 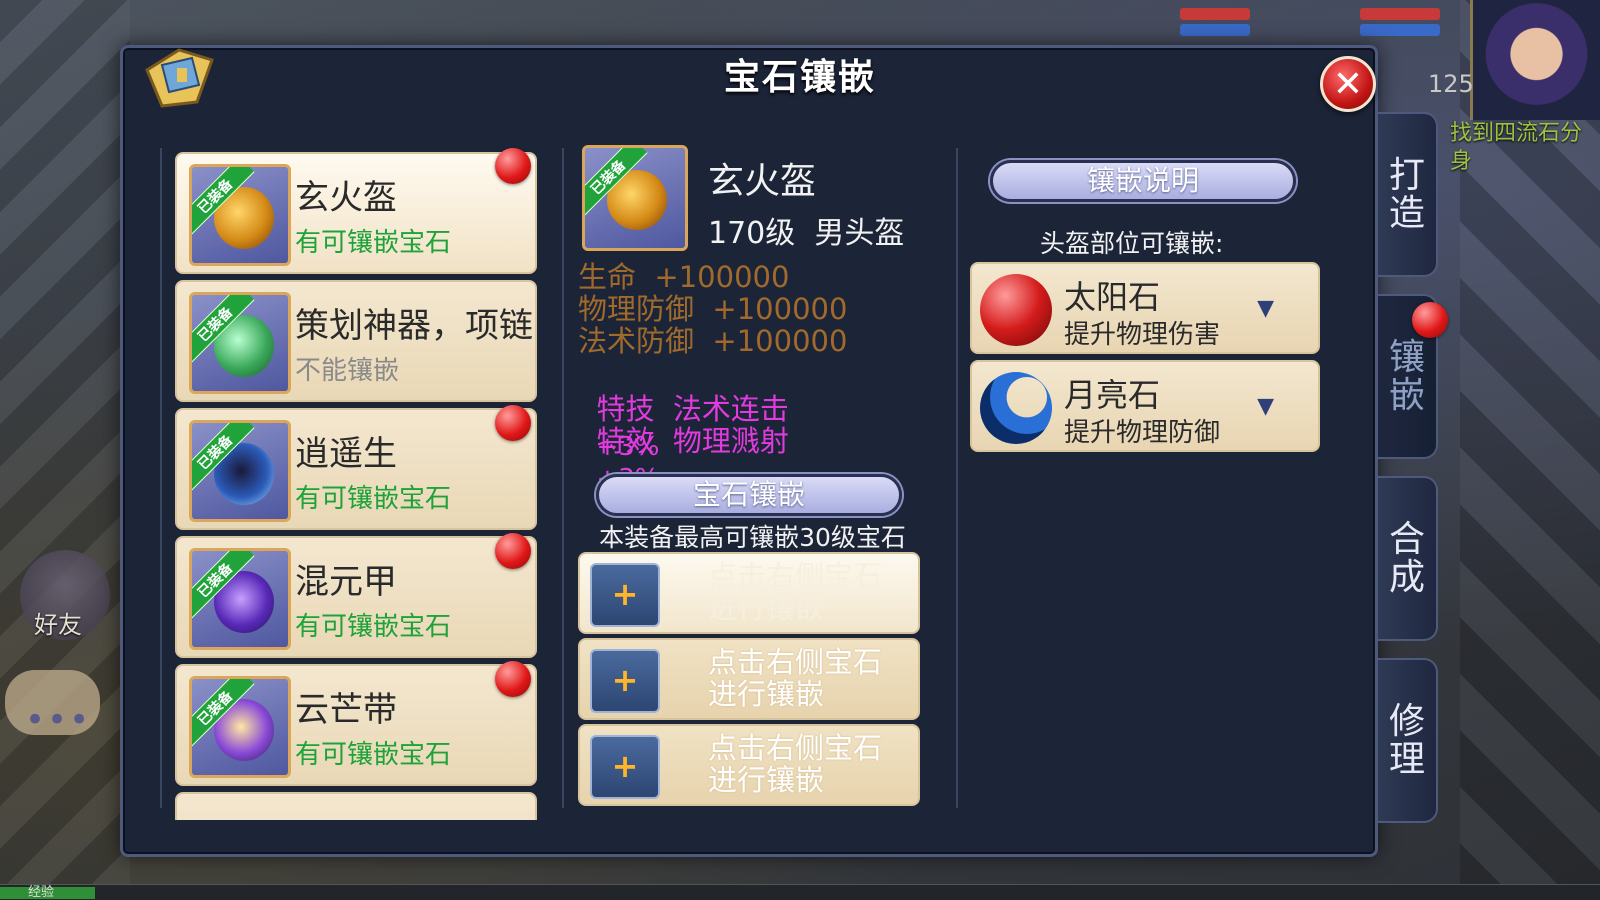 What do you see at coordinates (1348, 84) in the screenshot?
I see `close-button: ✕` at bounding box center [1348, 84].